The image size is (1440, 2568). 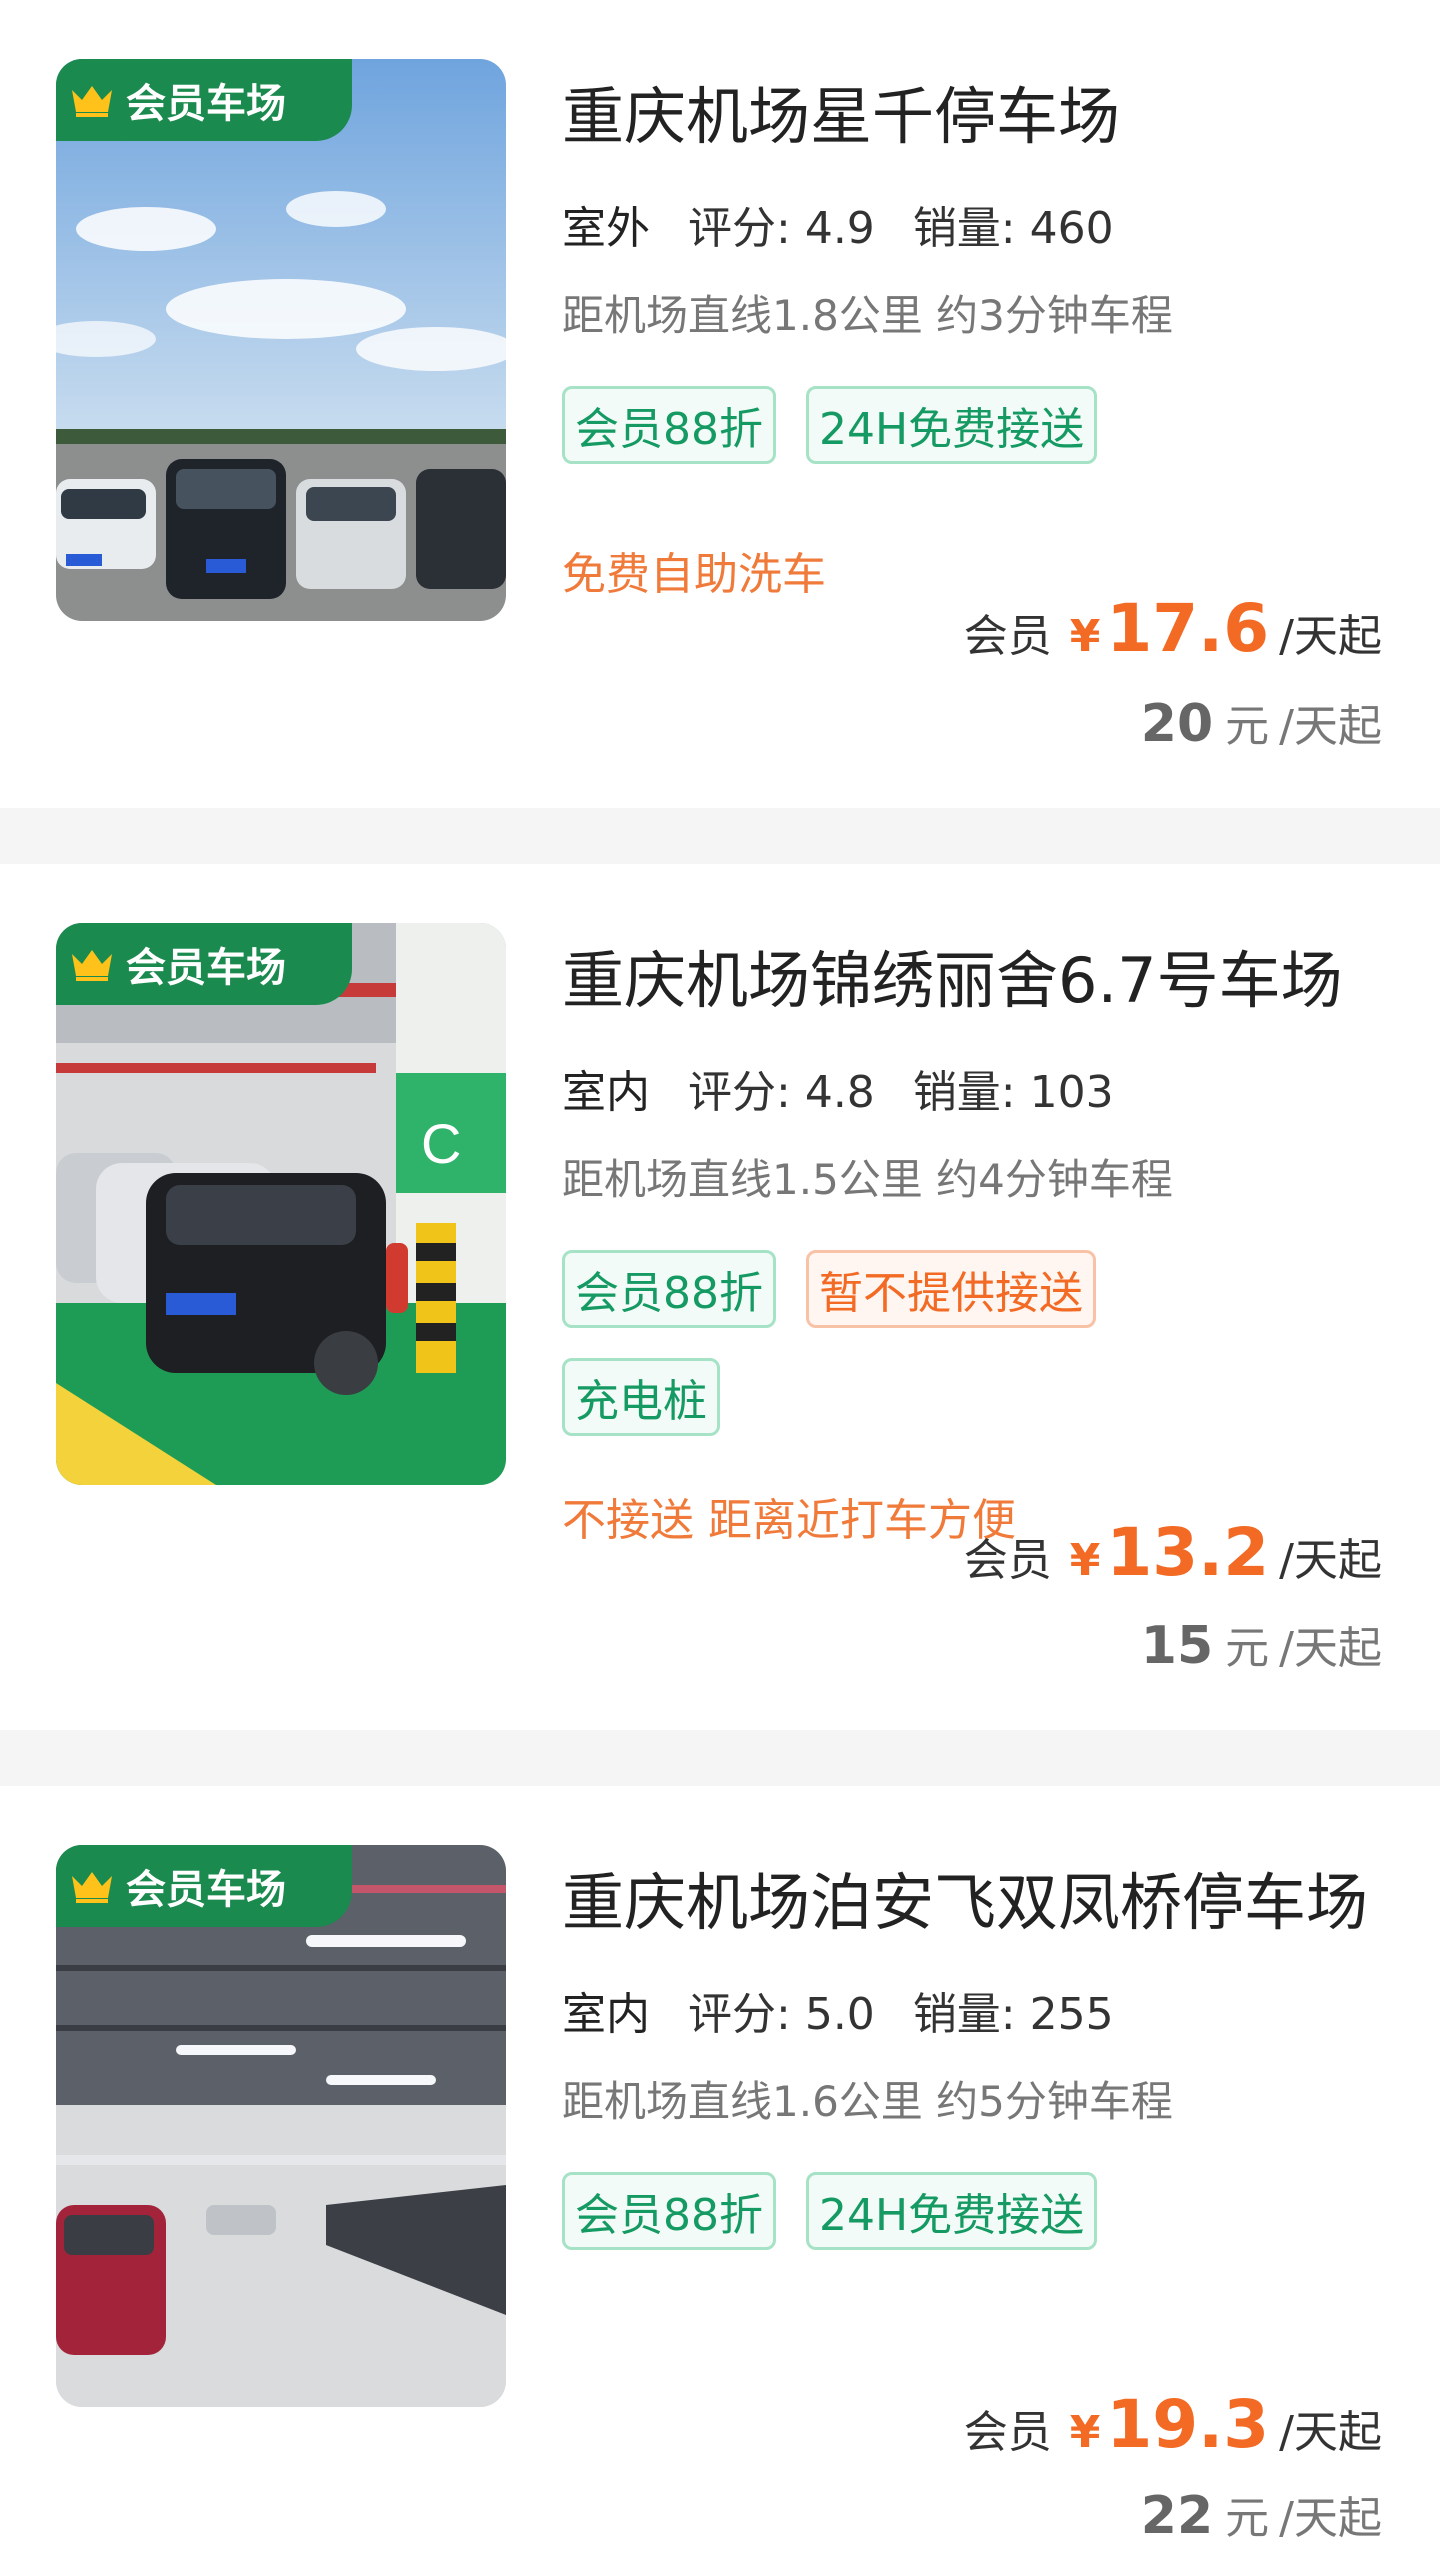 I want to click on original-price-value: 22, so click(x=1177, y=2516).